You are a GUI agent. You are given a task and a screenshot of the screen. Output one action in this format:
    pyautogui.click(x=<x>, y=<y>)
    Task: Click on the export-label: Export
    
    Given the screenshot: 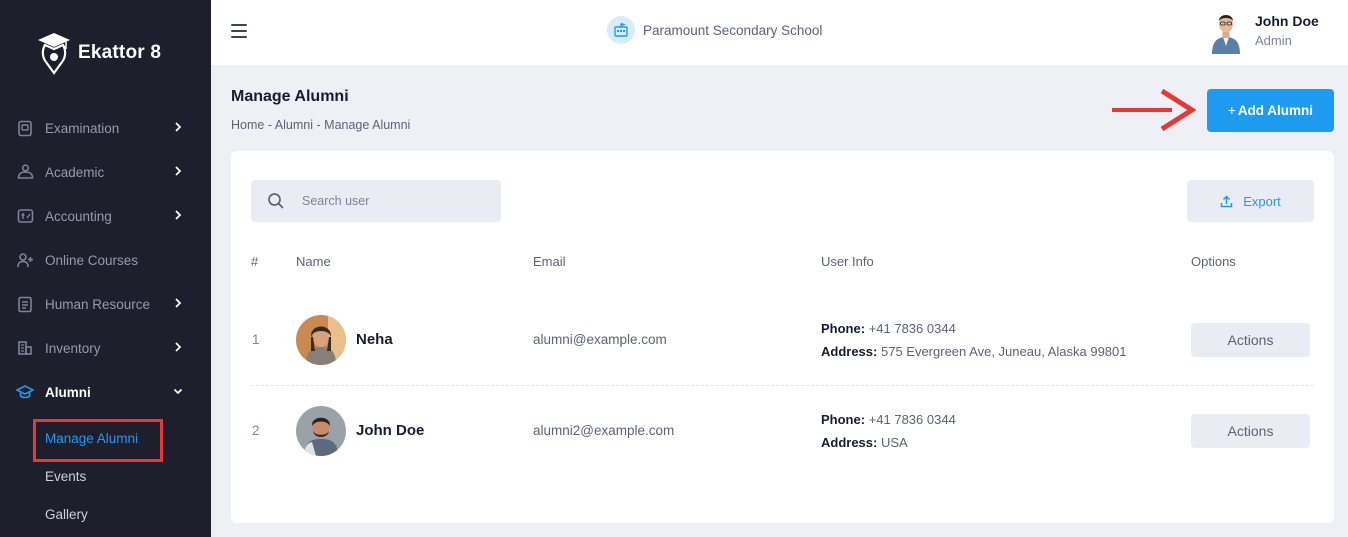 What is the action you would take?
    pyautogui.click(x=1262, y=201)
    